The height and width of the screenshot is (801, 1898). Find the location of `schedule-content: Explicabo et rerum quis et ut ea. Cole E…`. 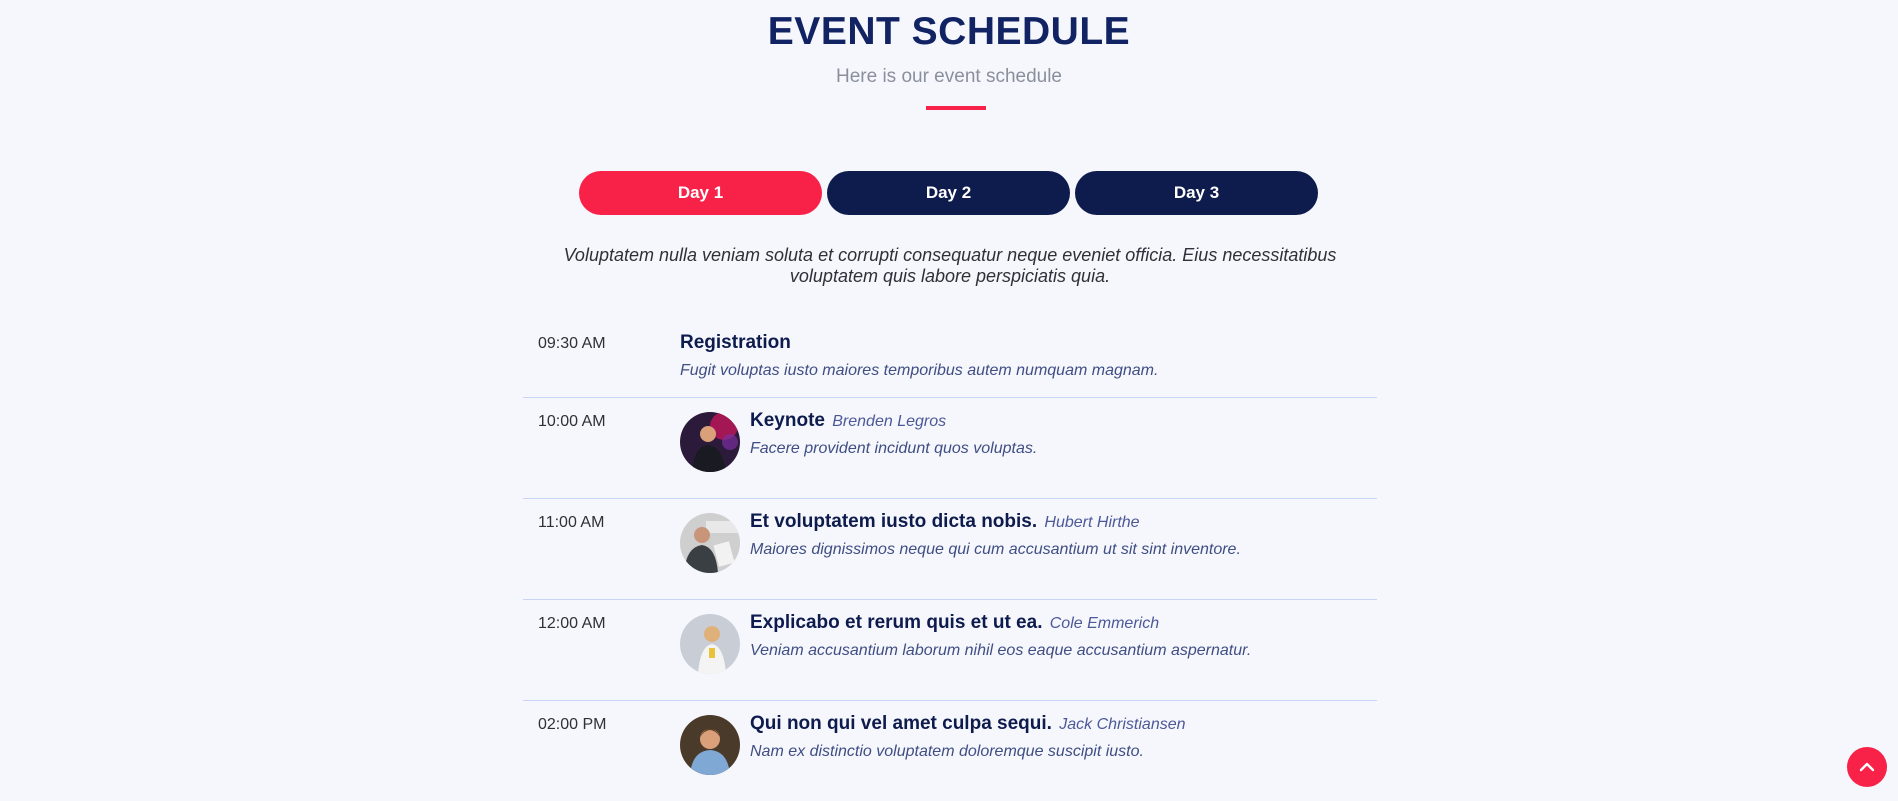

schedule-content: Explicabo et rerum quis et ut ea. Cole E… is located at coordinates (1000, 636).